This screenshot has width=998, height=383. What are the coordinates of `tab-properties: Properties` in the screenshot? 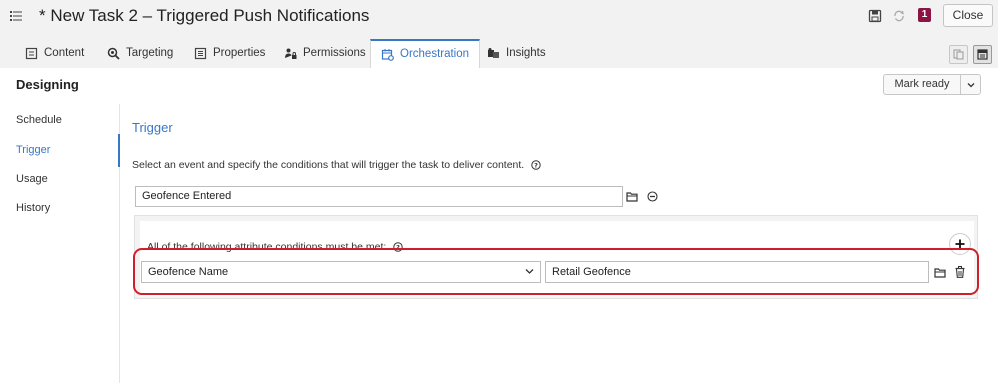 It's located at (229, 53).